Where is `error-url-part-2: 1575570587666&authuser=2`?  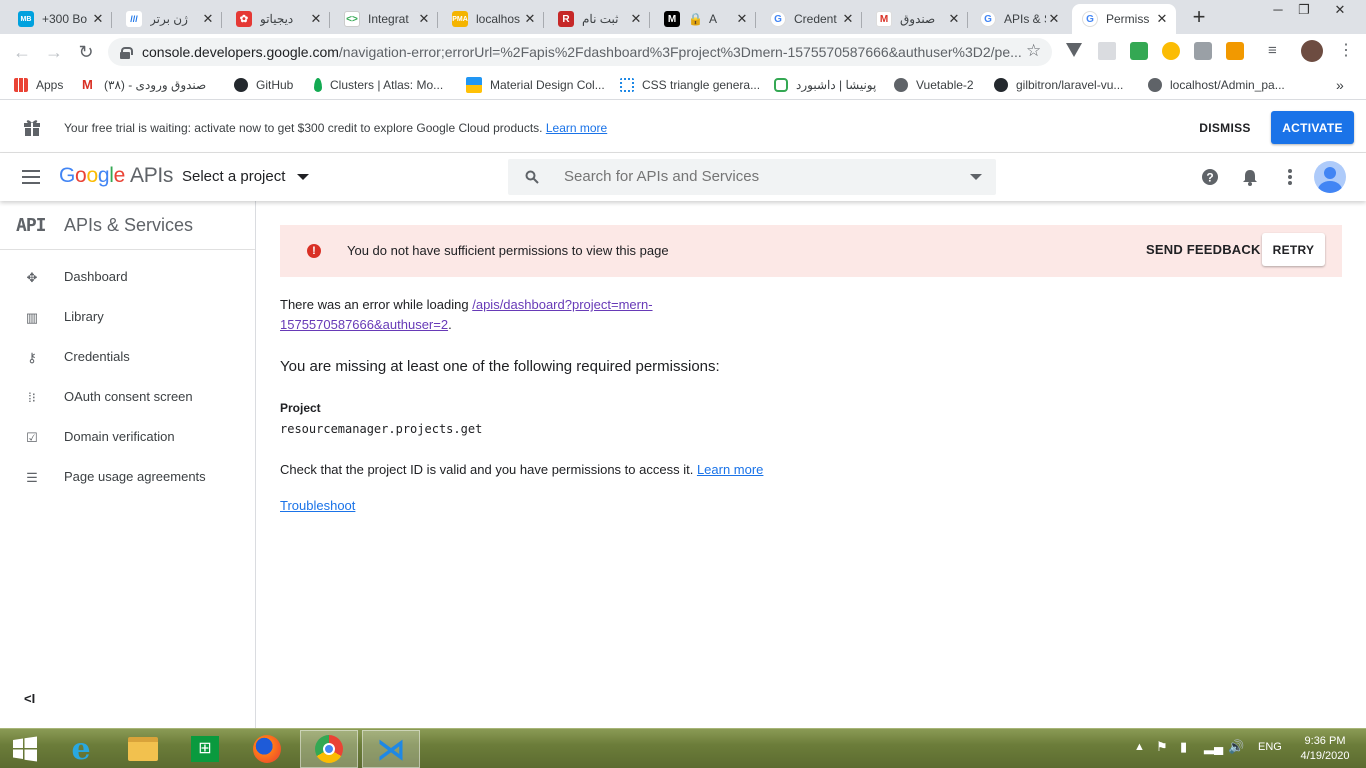 error-url-part-2: 1575570587666&authuser=2 is located at coordinates (364, 324).